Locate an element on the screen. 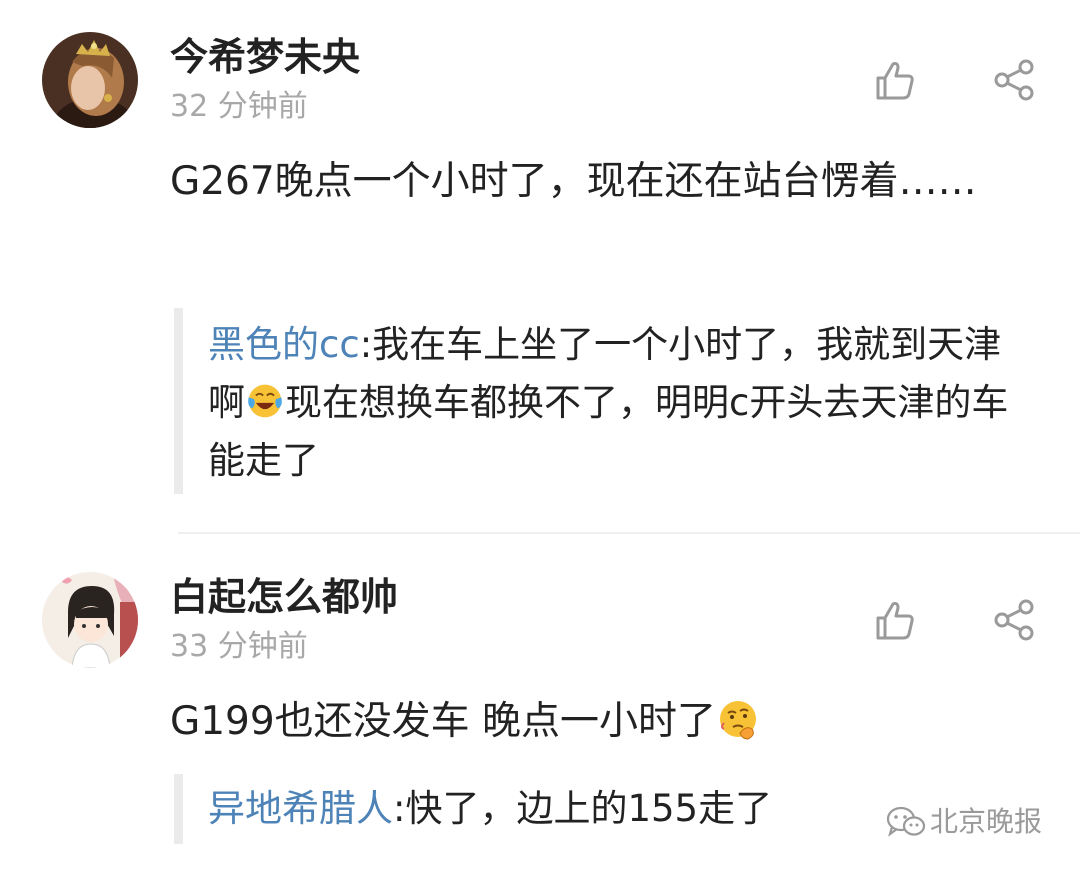 This screenshot has width=1080, height=870. thinking-emoji is located at coordinates (738, 720).